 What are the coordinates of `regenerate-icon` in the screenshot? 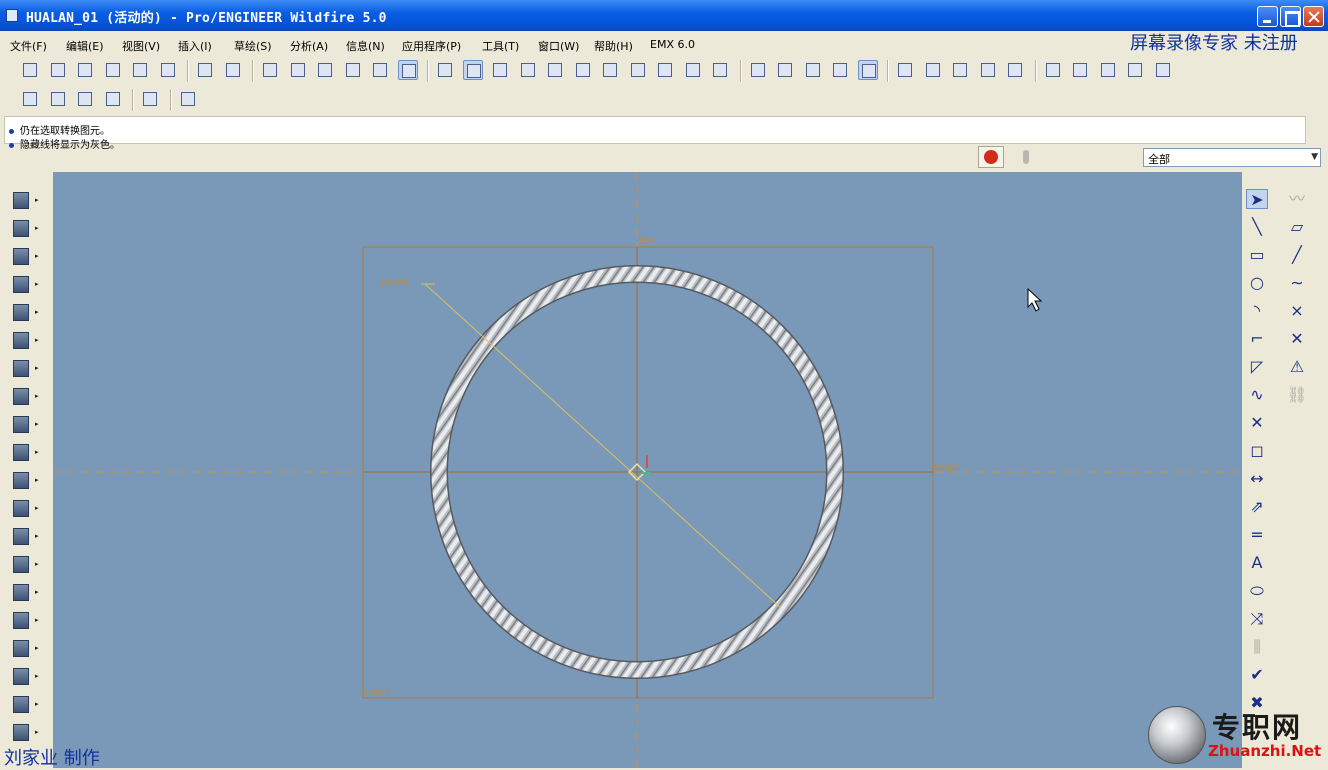 It's located at (380, 70).